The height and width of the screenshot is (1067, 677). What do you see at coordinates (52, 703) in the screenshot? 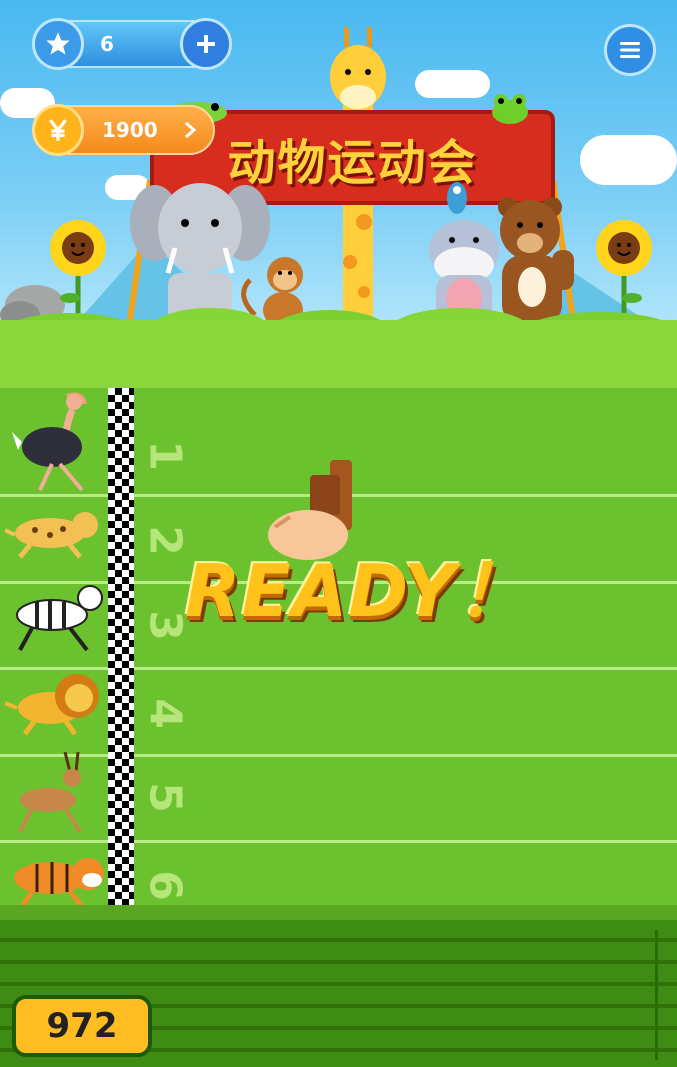
I see `lion-runner` at bounding box center [52, 703].